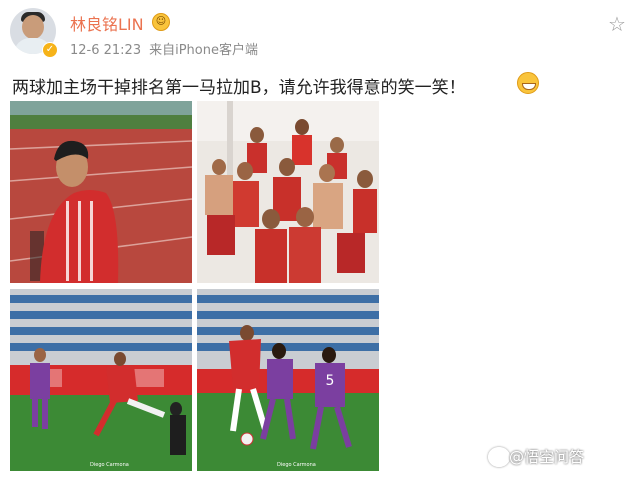 The width and height of the screenshot is (640, 479). I want to click on avatar-face, so click(33, 27).